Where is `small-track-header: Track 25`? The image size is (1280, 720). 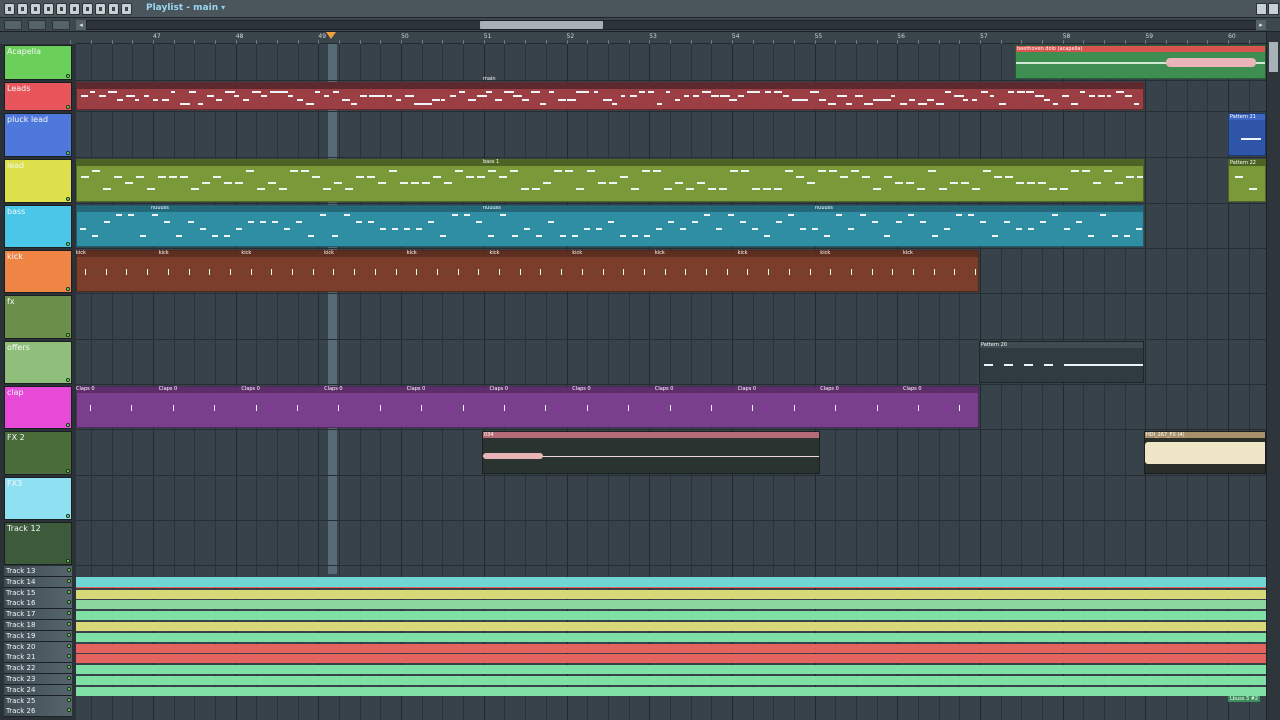
small-track-header: Track 25 is located at coordinates (38, 701).